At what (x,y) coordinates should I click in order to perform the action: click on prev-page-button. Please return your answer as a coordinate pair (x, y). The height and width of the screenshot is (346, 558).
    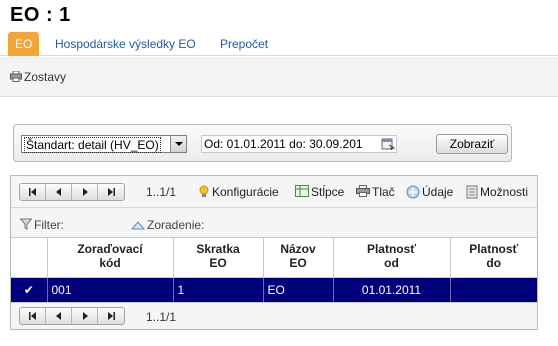
    Looking at the image, I should click on (59, 192).